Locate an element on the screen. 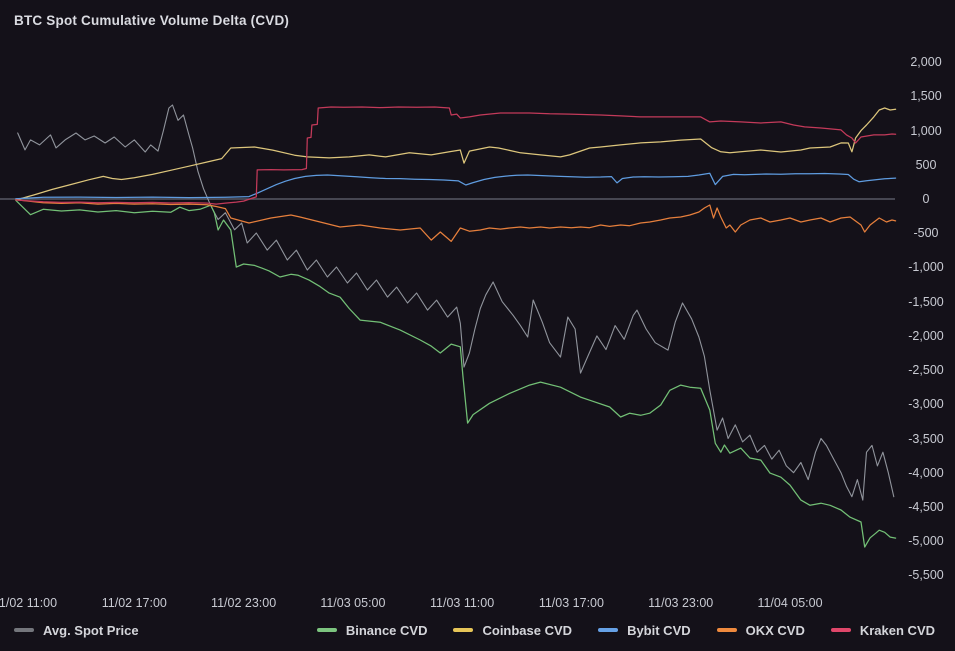  legend-item-avg-spot-price: Avg. Spot Price is located at coordinates (76, 630).